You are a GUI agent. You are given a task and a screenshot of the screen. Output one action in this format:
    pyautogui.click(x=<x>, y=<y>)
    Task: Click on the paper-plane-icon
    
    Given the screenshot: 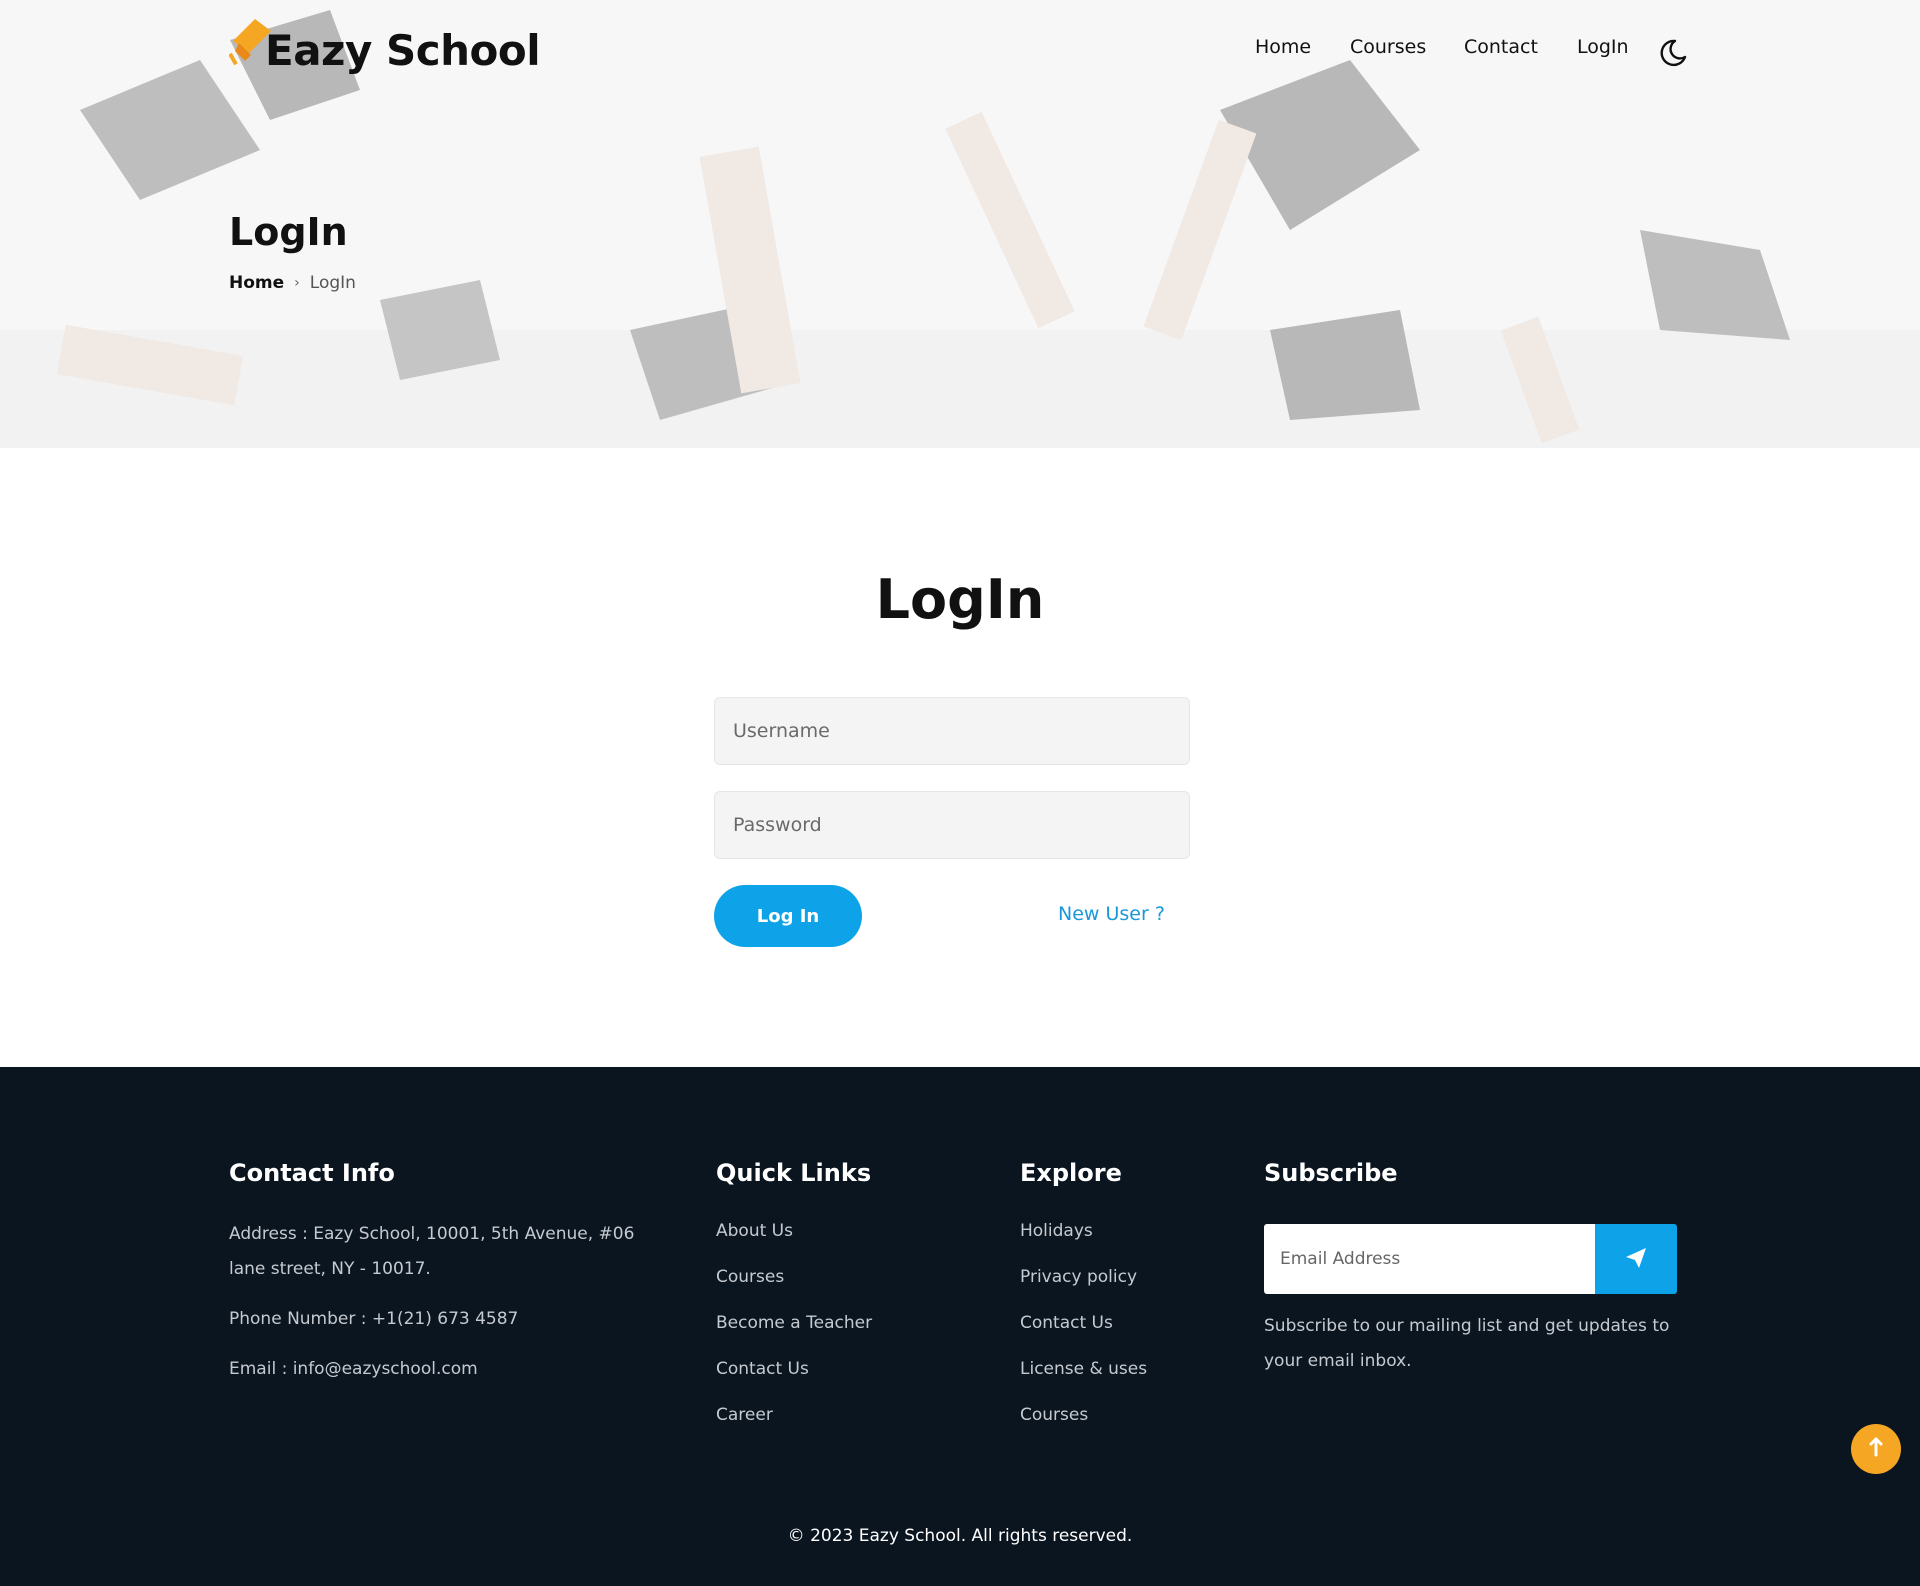 What is the action you would take?
    pyautogui.click(x=1636, y=1259)
    